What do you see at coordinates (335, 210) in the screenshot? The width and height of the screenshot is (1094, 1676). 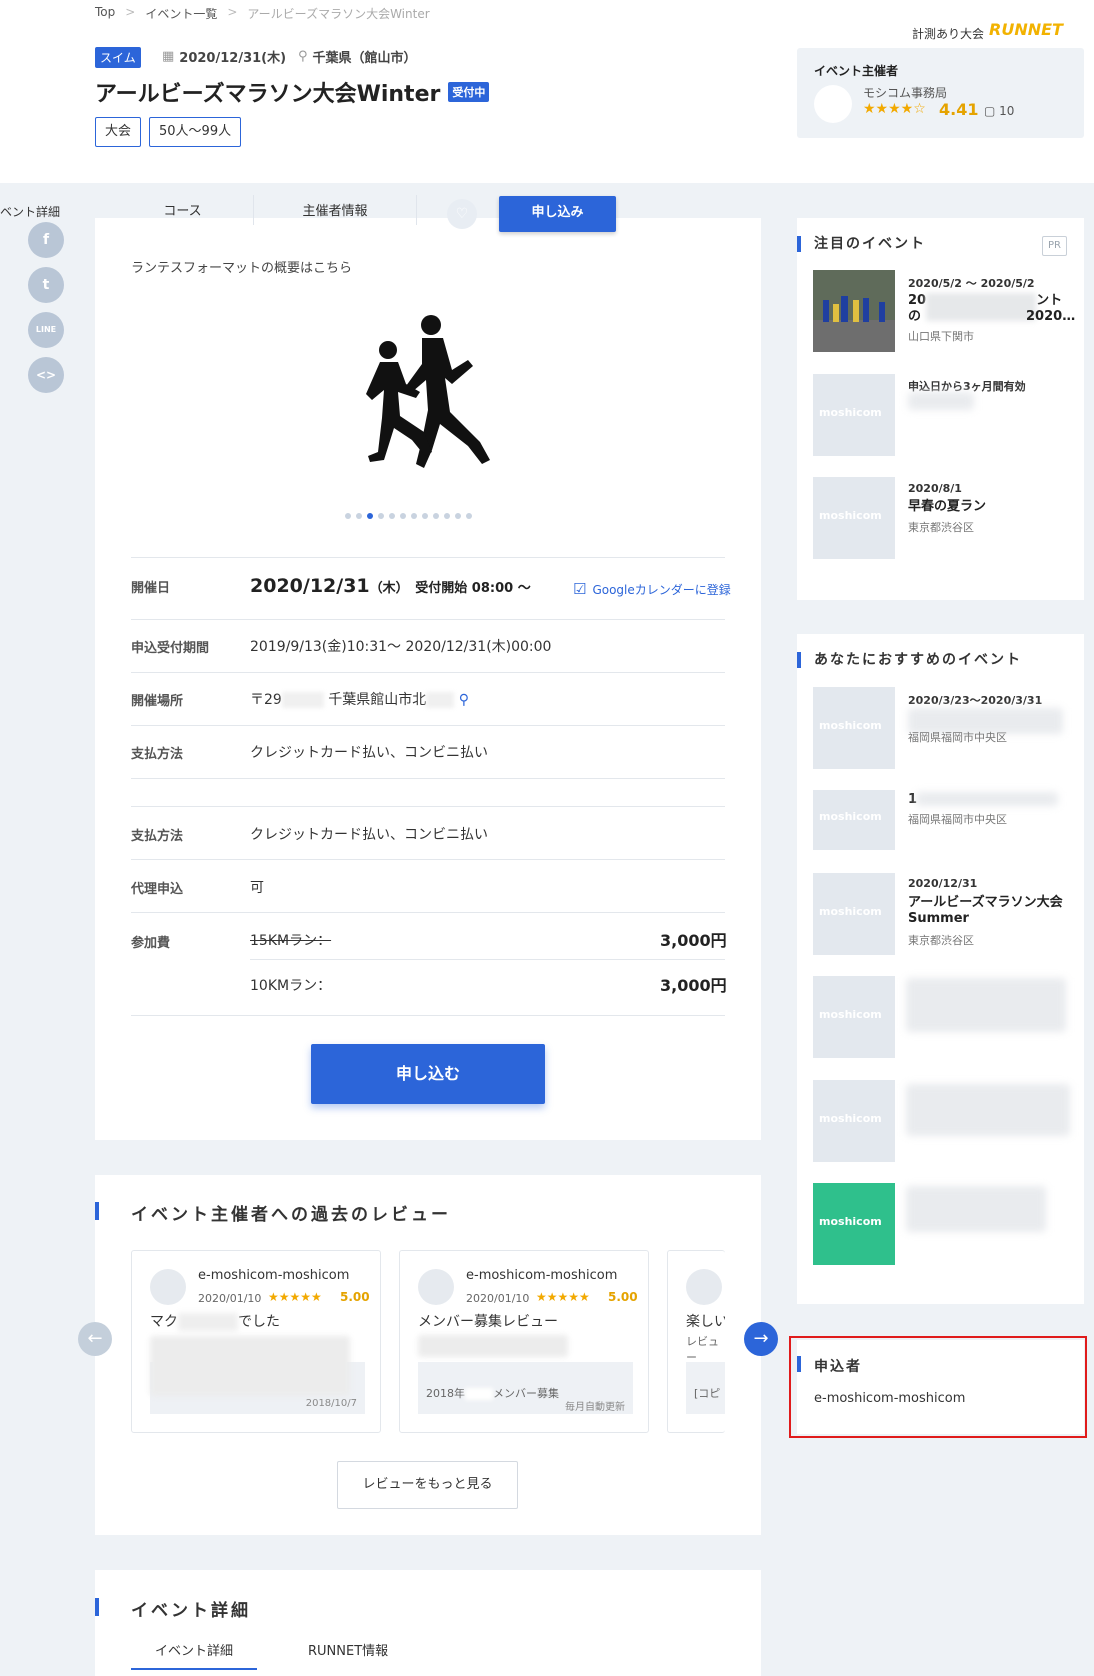 I see `tab-organizer: 主催者情報` at bounding box center [335, 210].